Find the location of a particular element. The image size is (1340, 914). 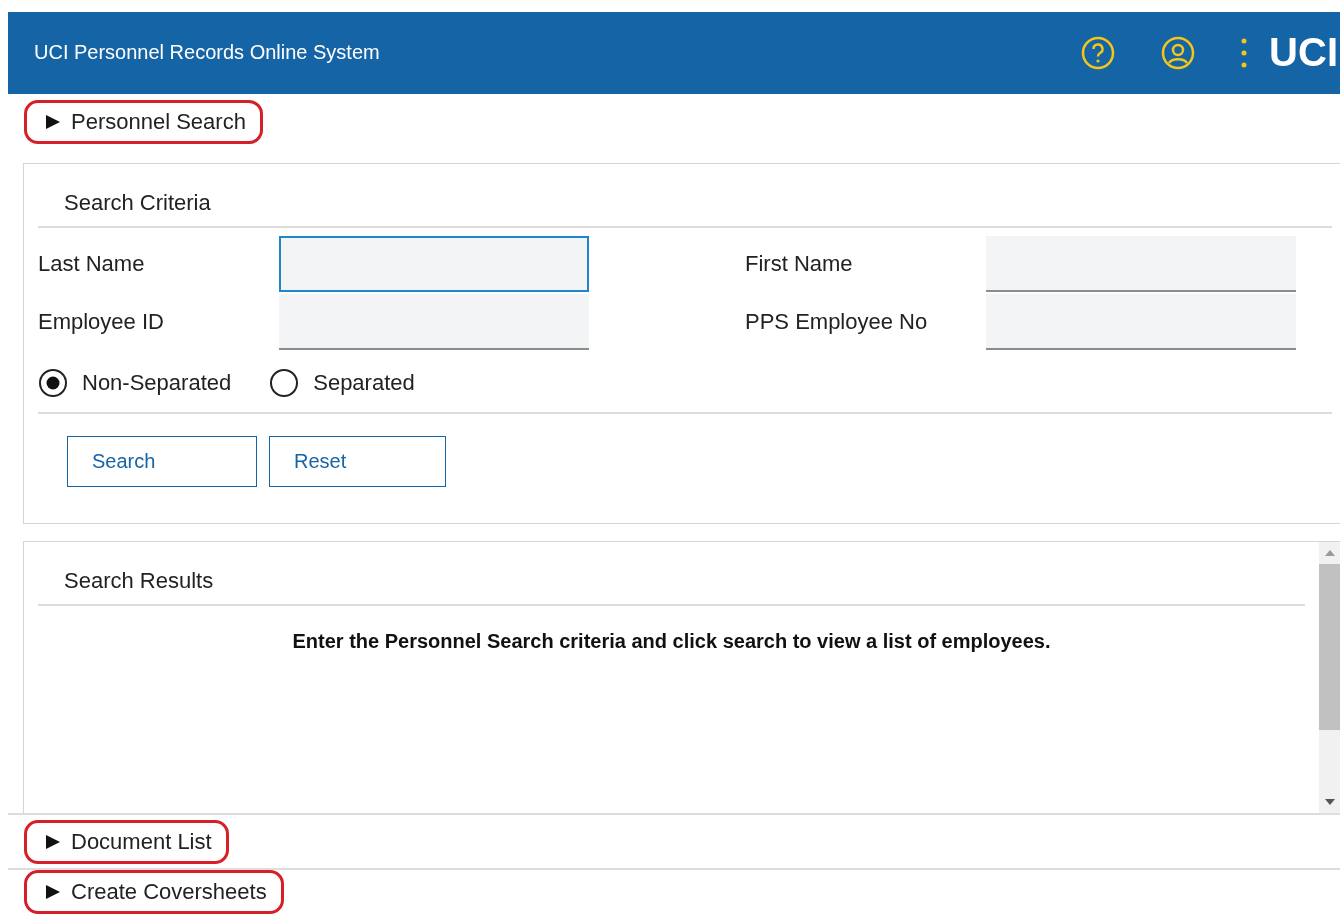

field-label: First Name is located at coordinates (799, 263).